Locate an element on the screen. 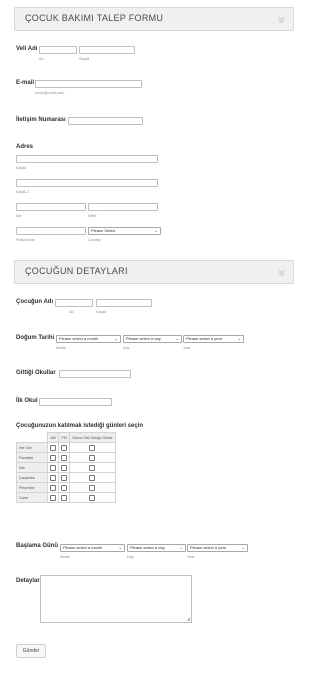 The height and width of the screenshot is (677, 320). start-month-select: Please select a month ⌄ is located at coordinates (92, 548).